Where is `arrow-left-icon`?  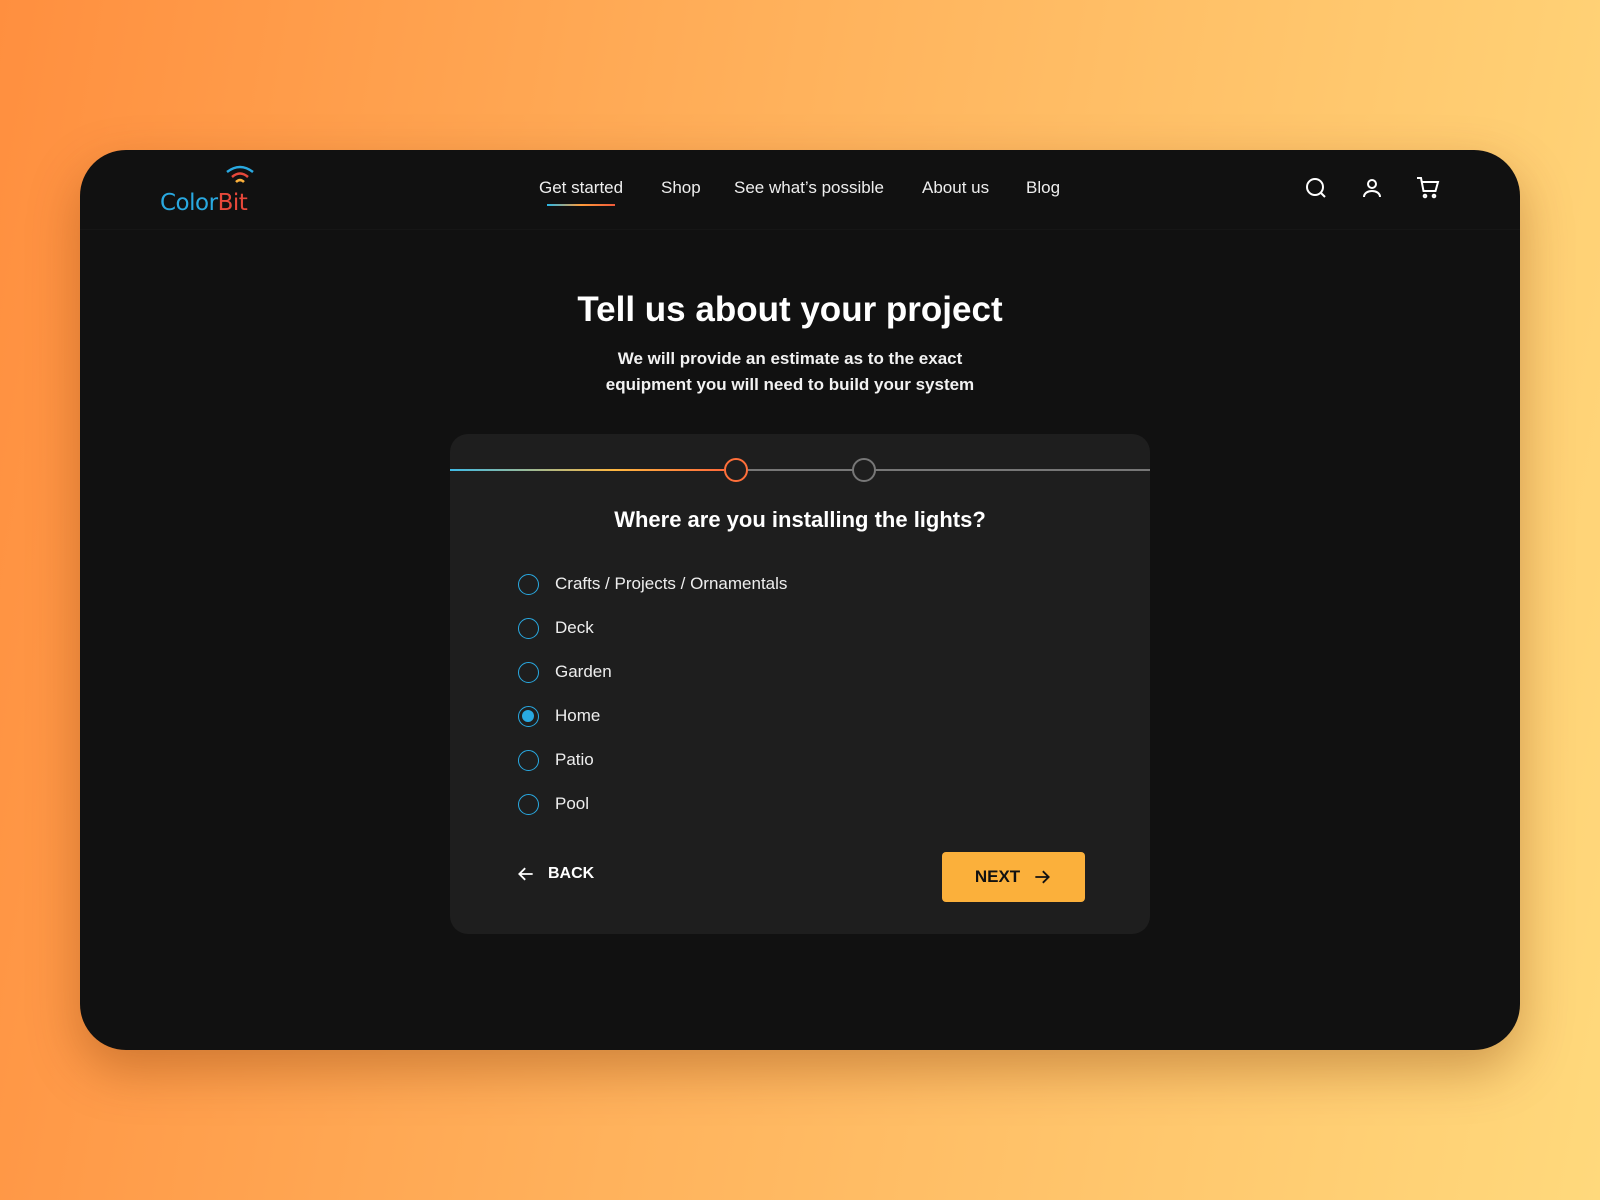
arrow-left-icon is located at coordinates (525, 874).